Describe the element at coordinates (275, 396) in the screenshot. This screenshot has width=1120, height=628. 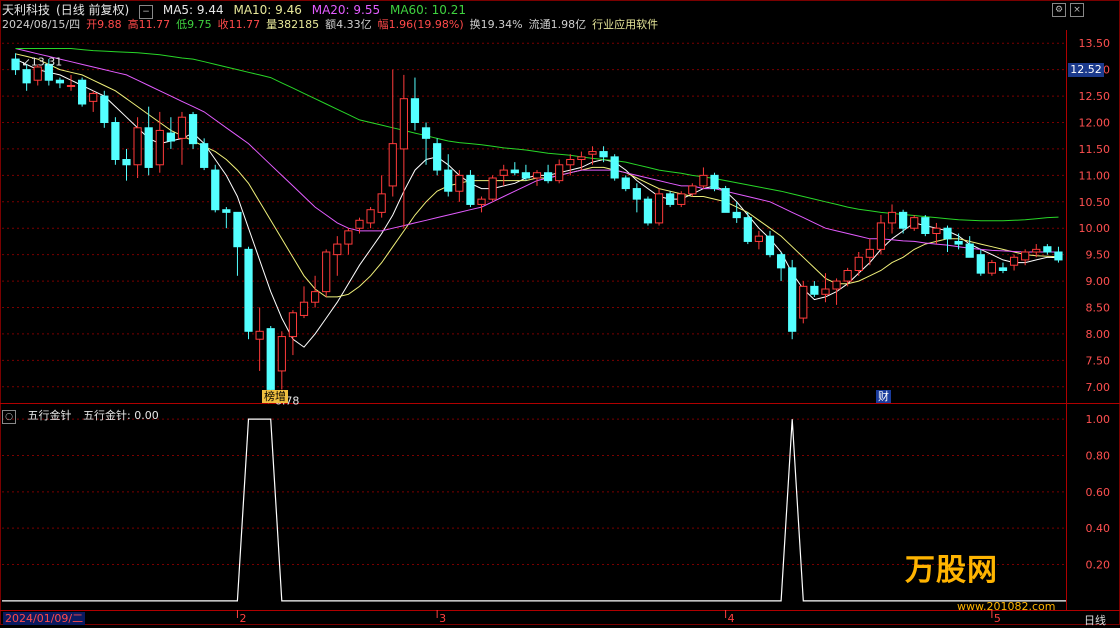
I see `bang-tag: 榜增` at that location.